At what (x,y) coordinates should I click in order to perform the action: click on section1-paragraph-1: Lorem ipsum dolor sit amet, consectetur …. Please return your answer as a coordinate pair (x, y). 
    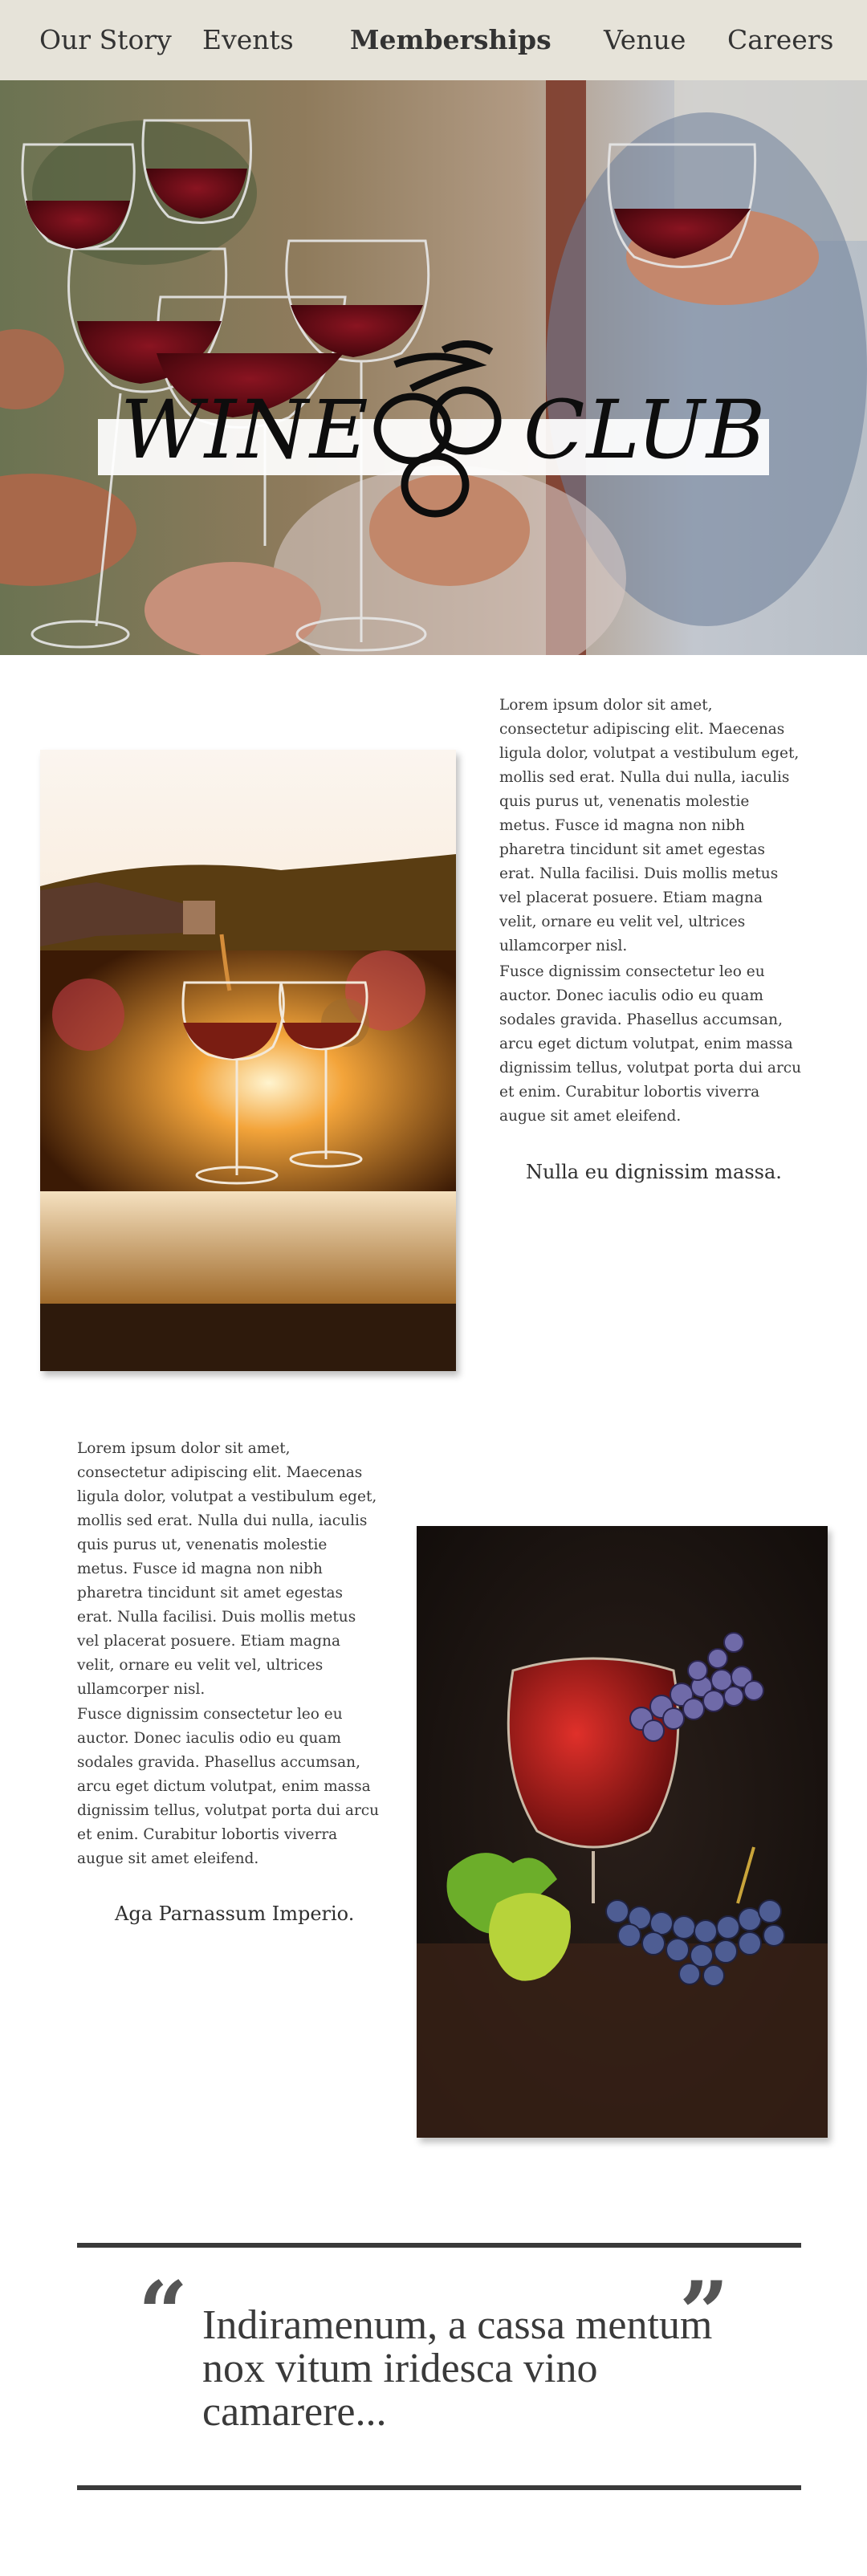
    Looking at the image, I should click on (649, 825).